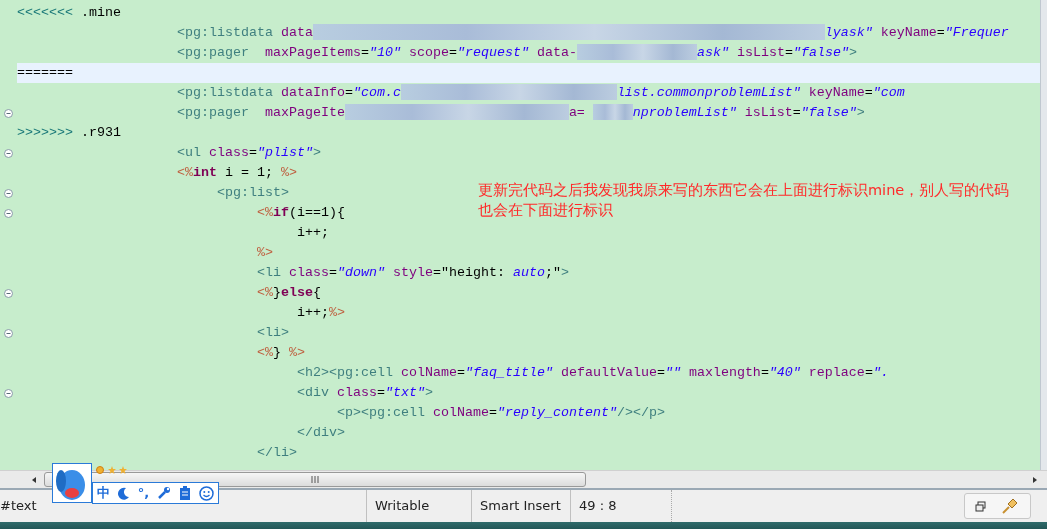 This screenshot has width=1047, height=529. I want to click on code-line: <<<<<<< .mine, so click(69, 13).